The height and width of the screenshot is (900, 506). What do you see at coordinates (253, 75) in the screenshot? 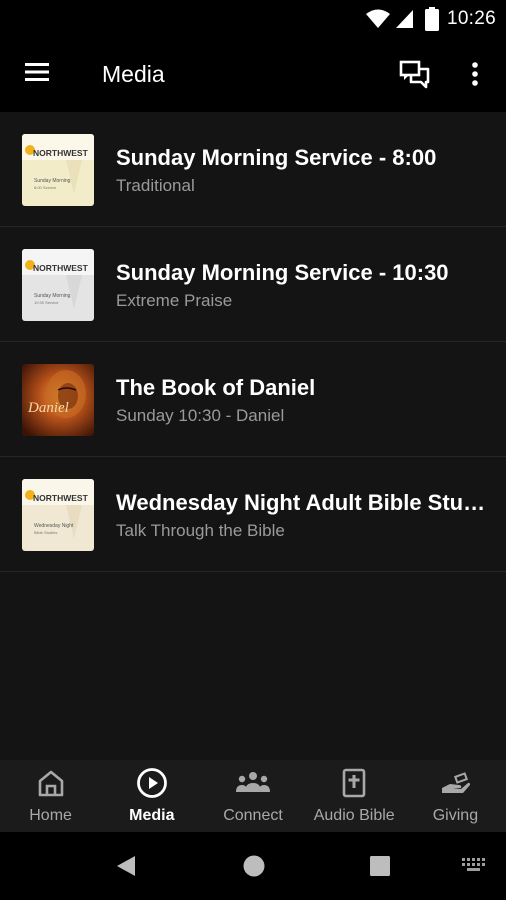
I see `app-bar: Media` at bounding box center [253, 75].